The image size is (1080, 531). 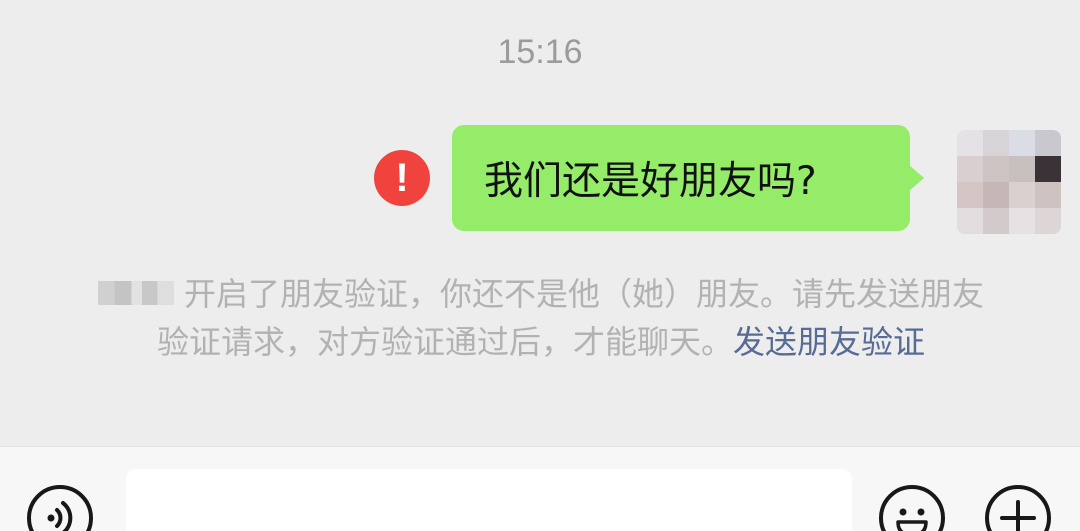 I want to click on message-text: 我们还是好朋友吗?, so click(x=650, y=181).